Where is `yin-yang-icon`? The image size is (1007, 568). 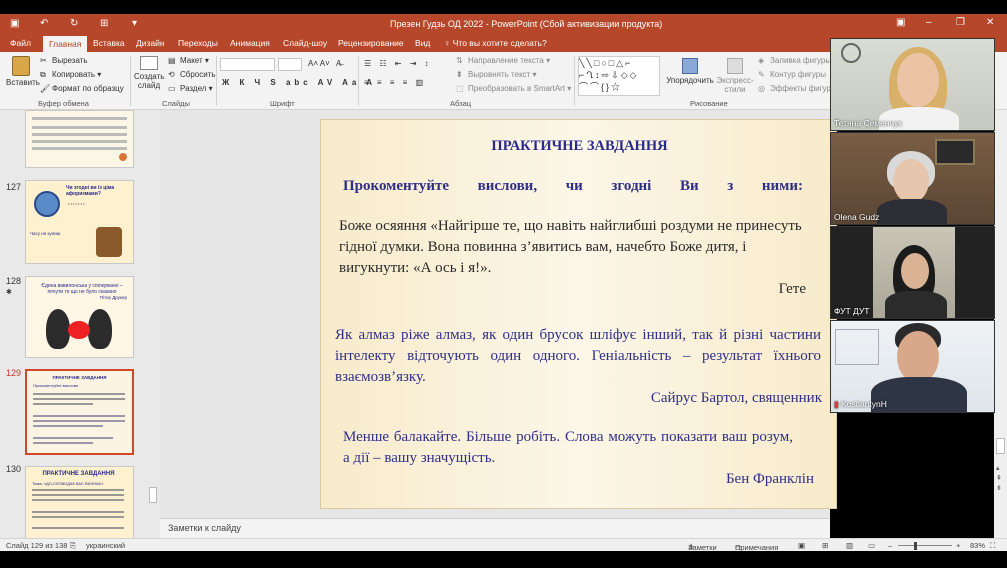
yin-yang-icon is located at coordinates (47, 204).